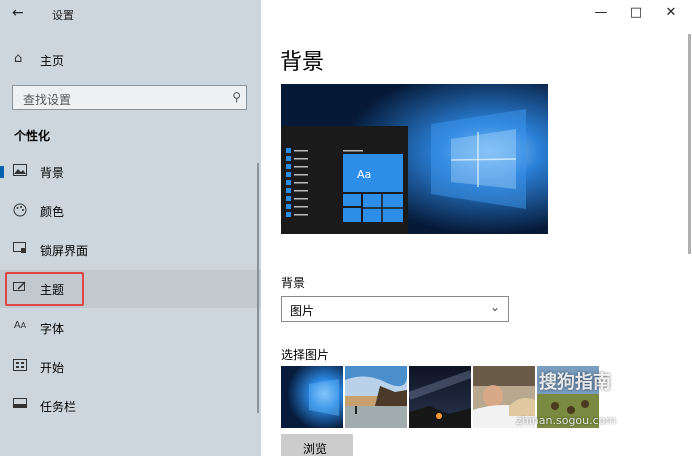 This screenshot has height=456, width=692. Describe the element at coordinates (293, 283) in the screenshot. I see `background-label: 背景` at that location.